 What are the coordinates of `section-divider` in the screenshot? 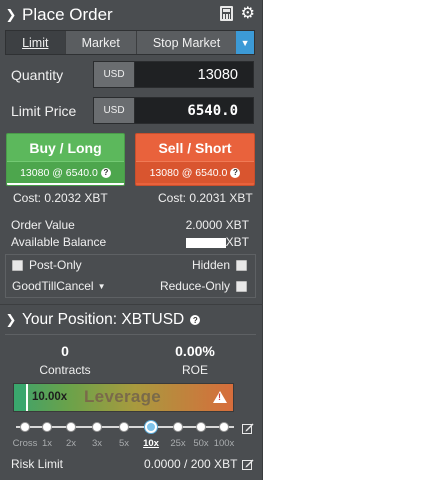 It's located at (131, 304).